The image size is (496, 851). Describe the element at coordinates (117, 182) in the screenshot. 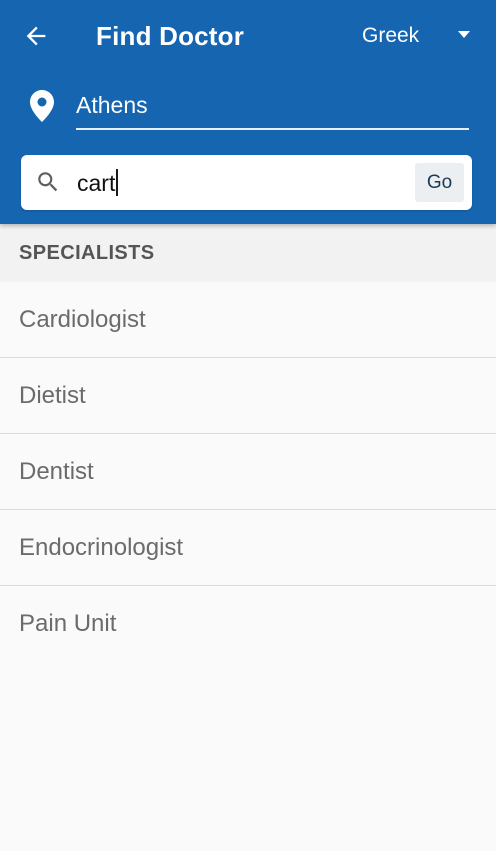

I see `text-cursor` at that location.